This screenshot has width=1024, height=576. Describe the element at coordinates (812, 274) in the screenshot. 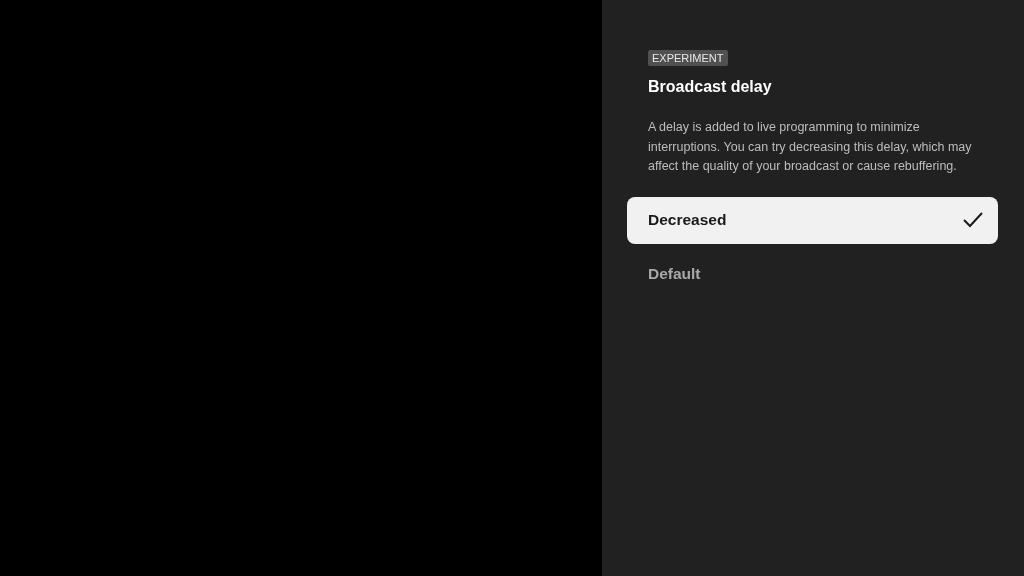

I see `option-item: Default` at that location.